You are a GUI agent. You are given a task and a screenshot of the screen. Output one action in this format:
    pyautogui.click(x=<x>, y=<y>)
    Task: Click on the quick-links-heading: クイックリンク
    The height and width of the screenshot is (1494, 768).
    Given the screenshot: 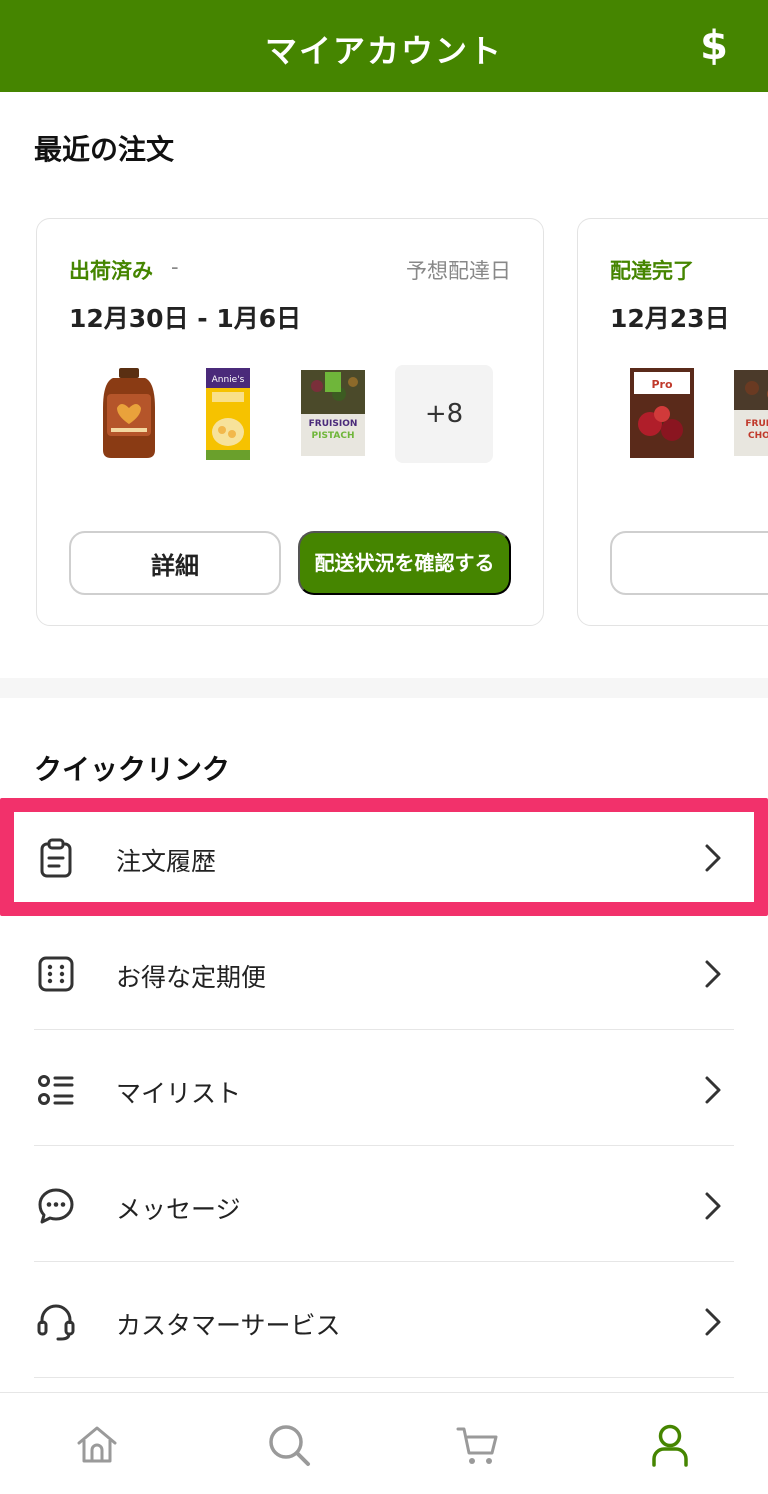 What is the action you would take?
    pyautogui.click(x=132, y=769)
    